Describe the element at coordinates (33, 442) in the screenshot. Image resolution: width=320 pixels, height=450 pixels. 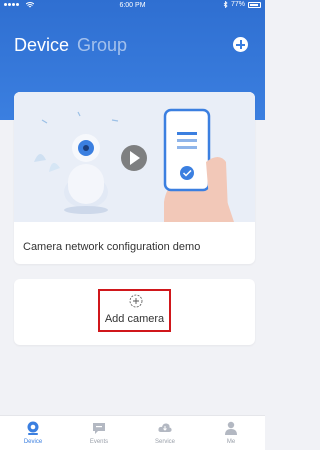
I see `tabbar-label-device: Device` at that location.